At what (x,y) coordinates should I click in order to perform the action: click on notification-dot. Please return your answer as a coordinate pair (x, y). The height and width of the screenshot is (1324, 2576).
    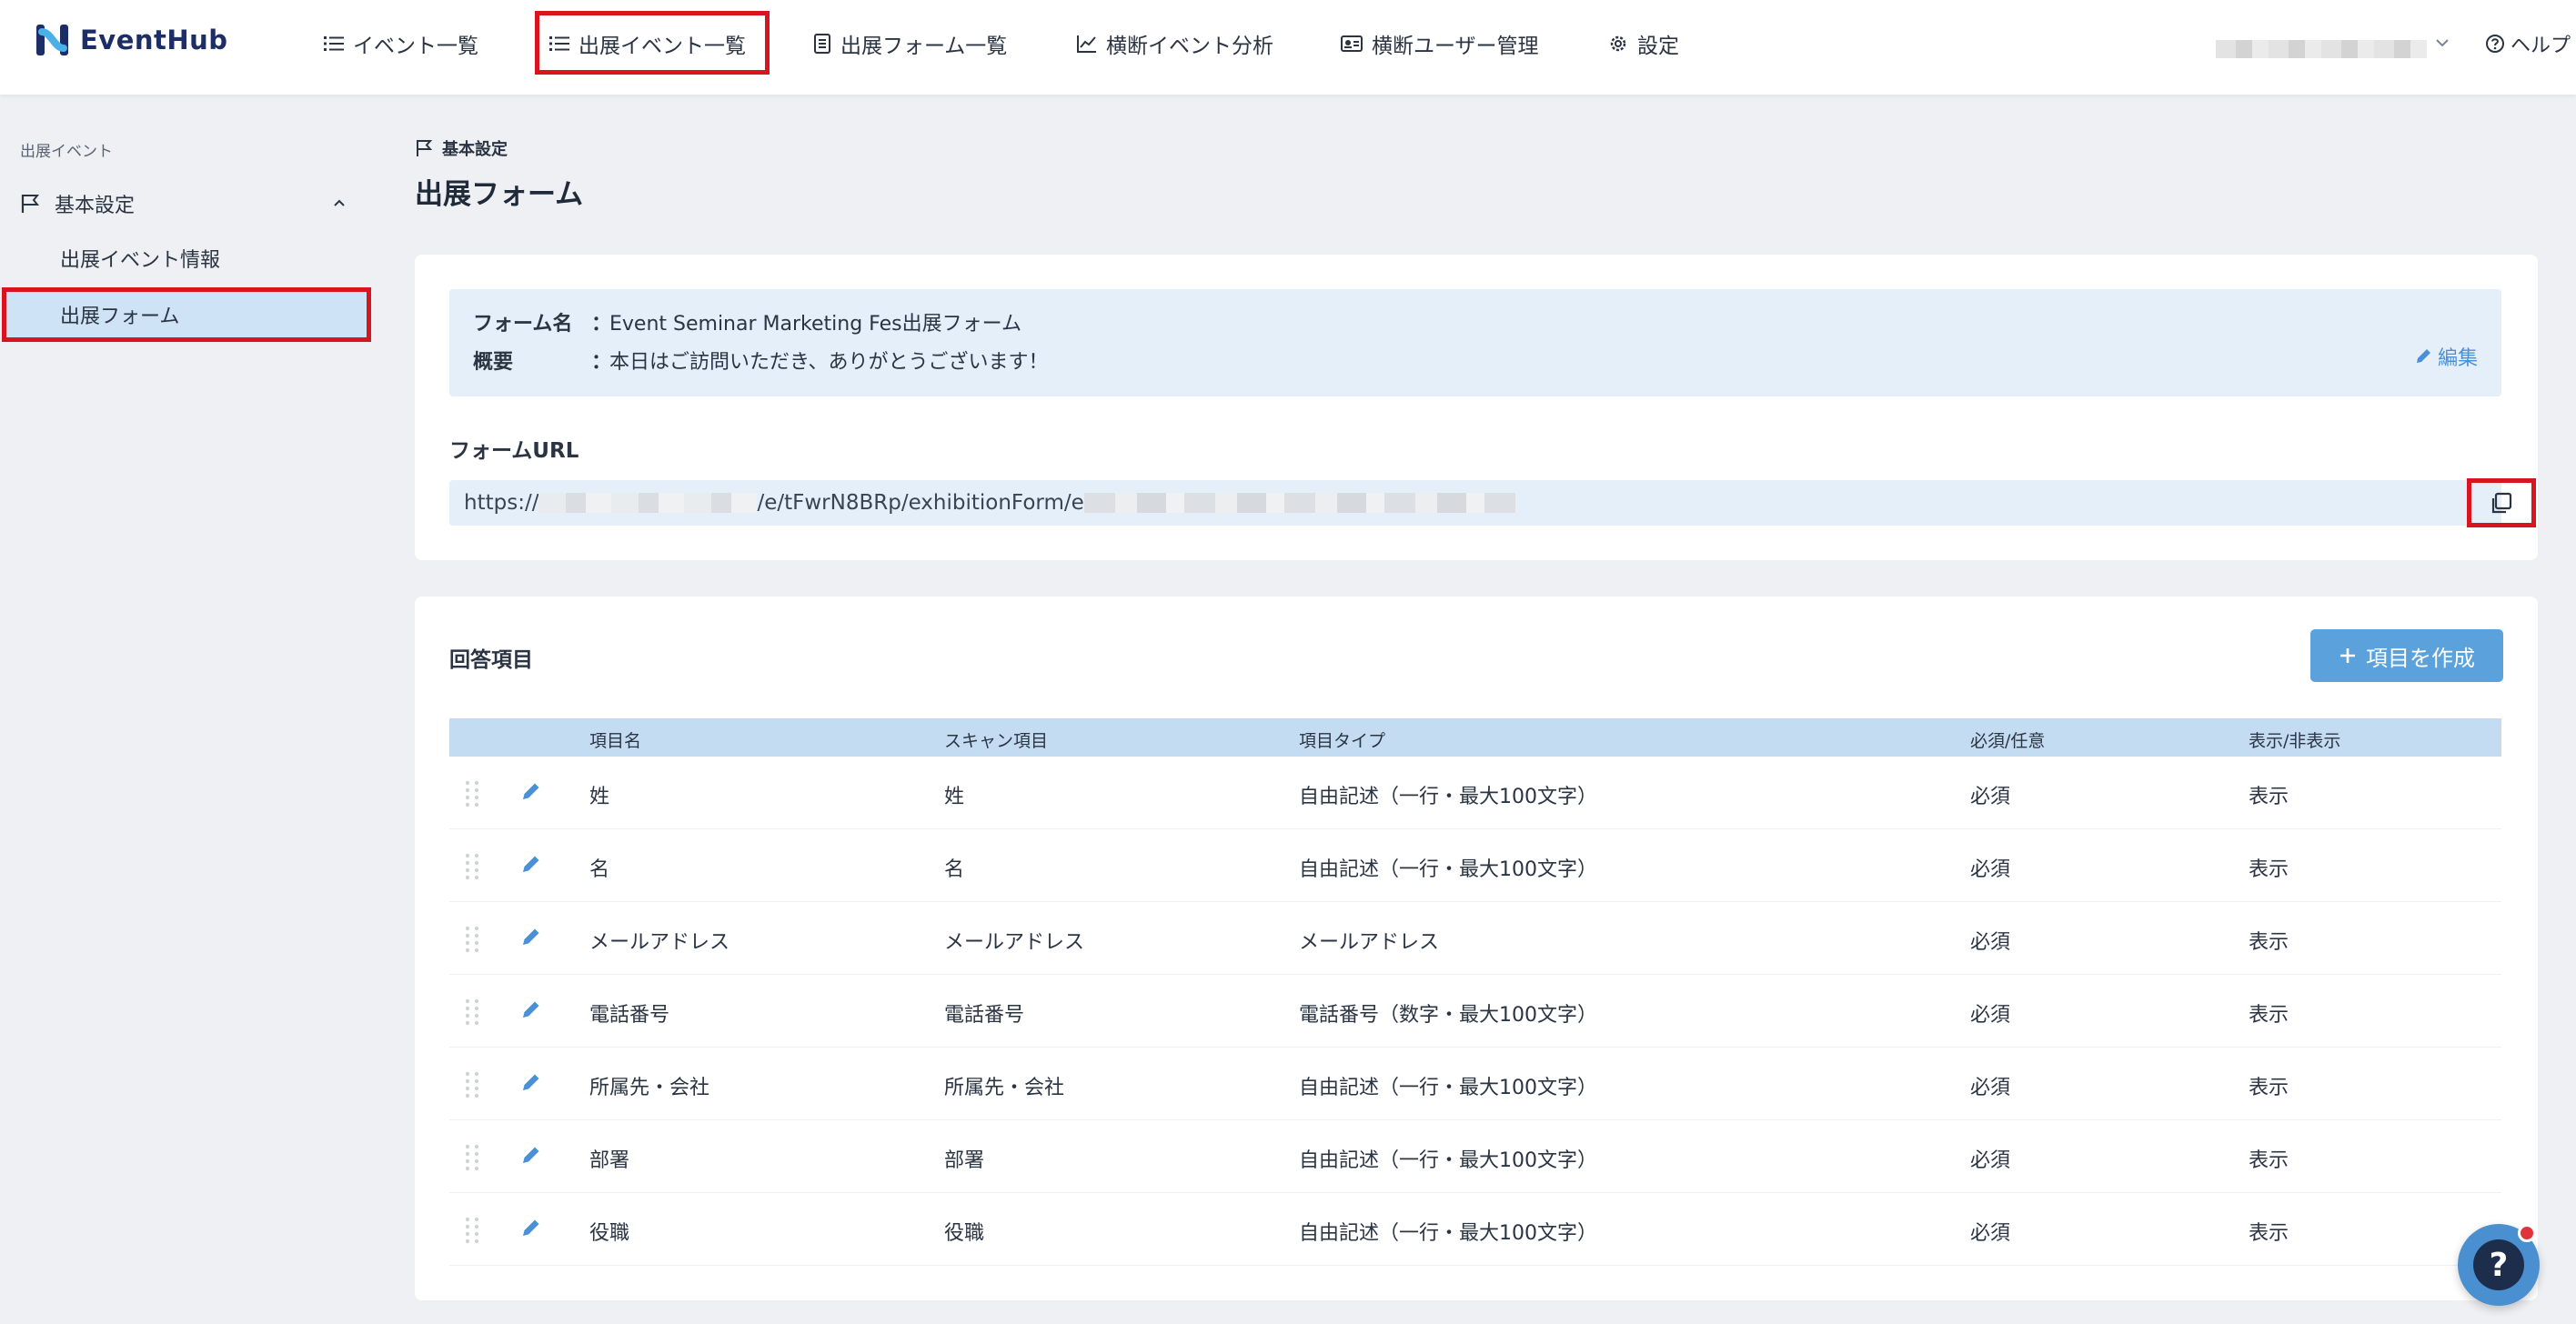
    Looking at the image, I should click on (2527, 1233).